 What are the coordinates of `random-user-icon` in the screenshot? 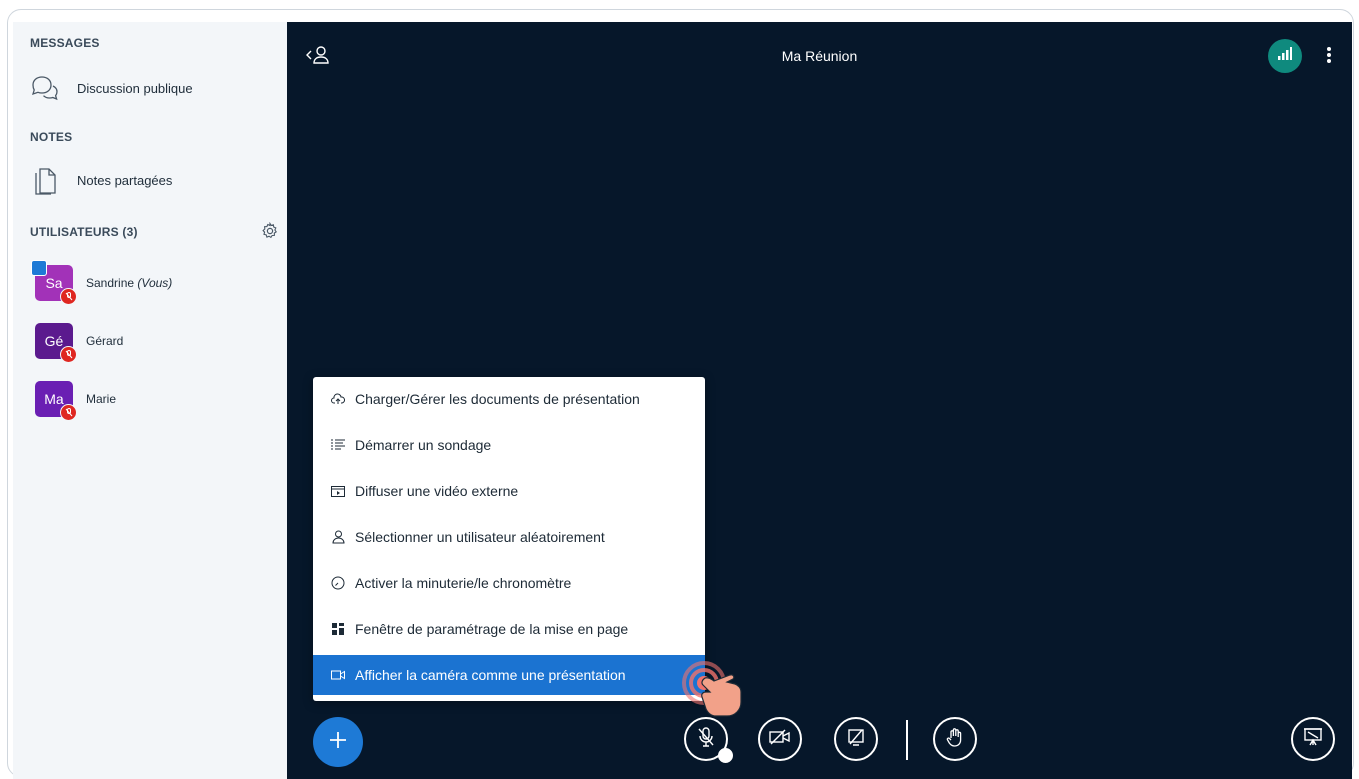 It's located at (338, 537).